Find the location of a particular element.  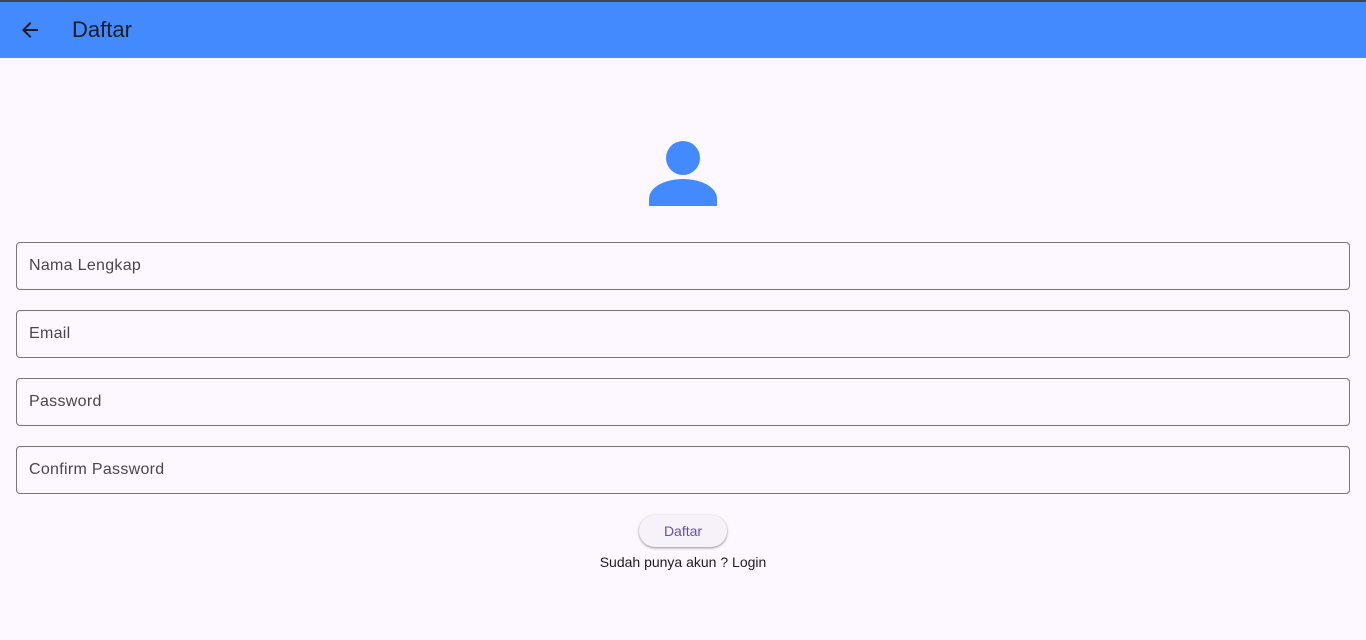

password-field is located at coordinates (683, 402).